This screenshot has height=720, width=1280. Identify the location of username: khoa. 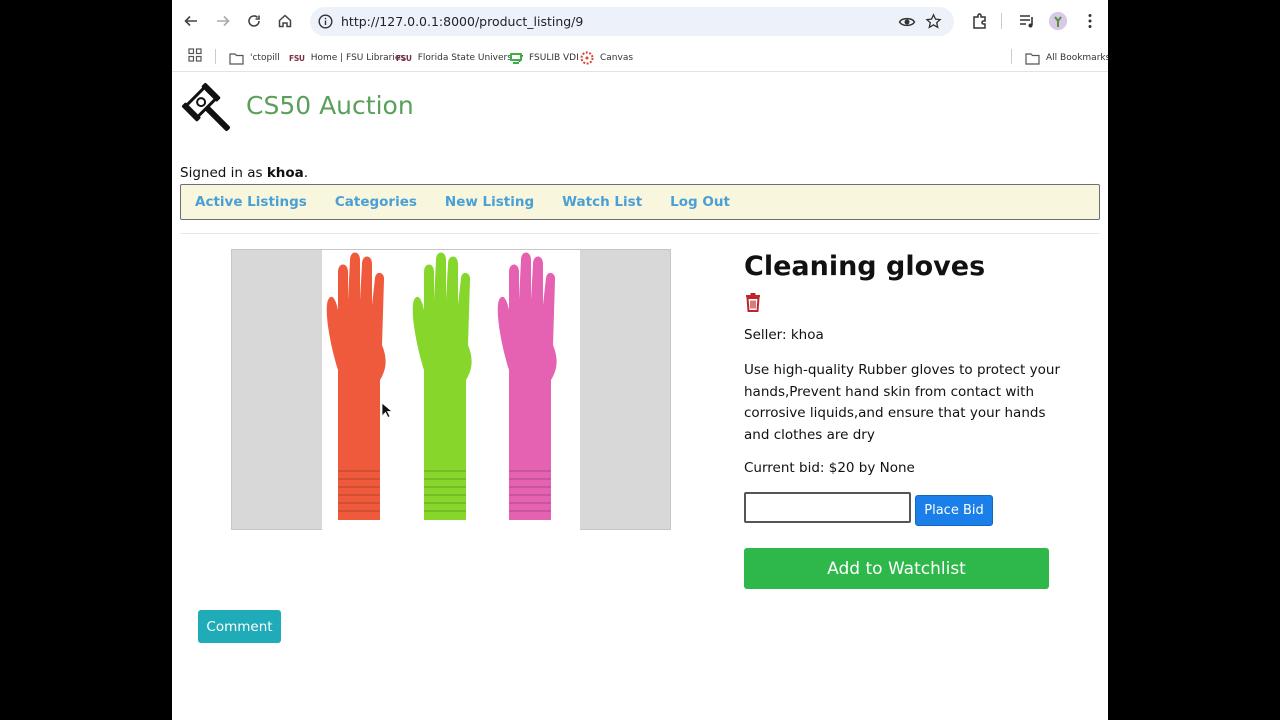
(285, 173).